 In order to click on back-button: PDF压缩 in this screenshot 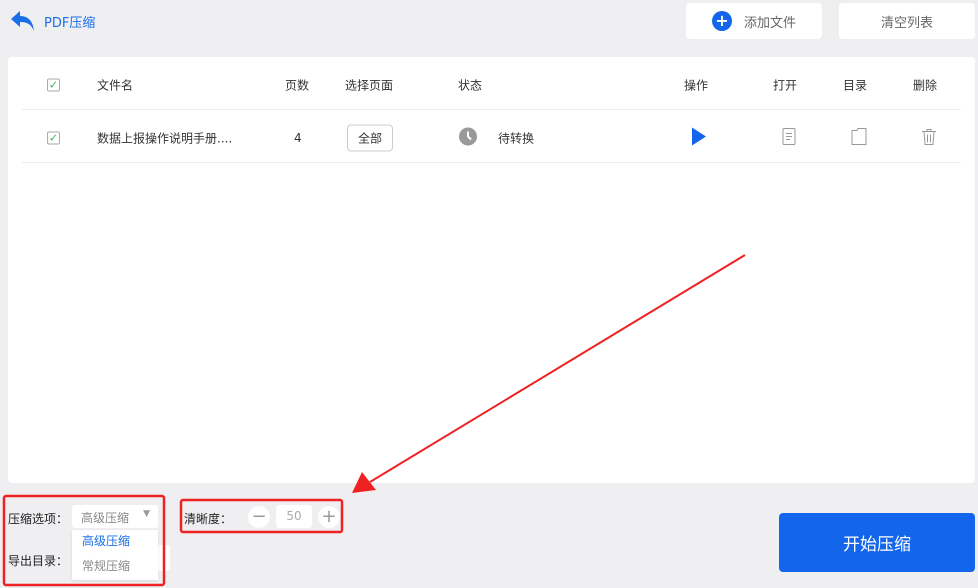, I will do `click(52, 21)`.